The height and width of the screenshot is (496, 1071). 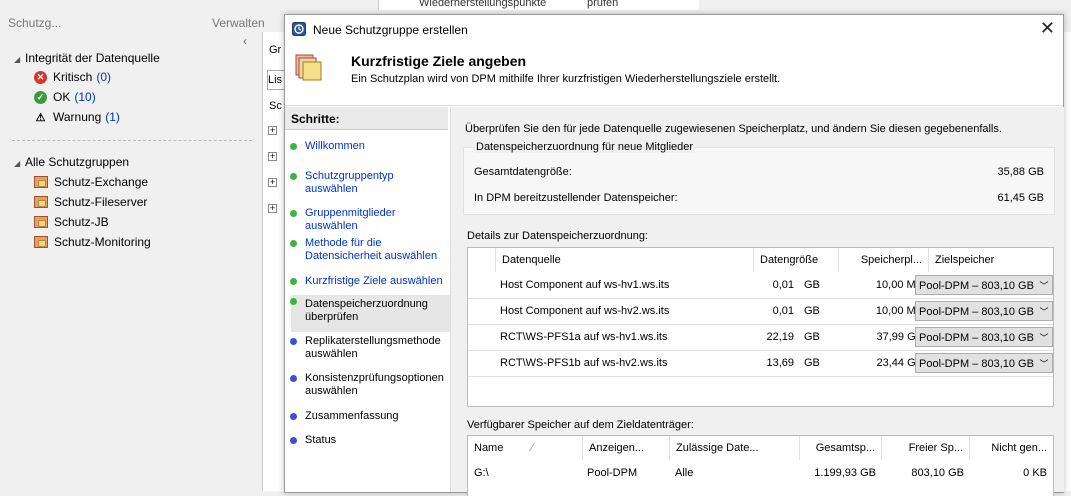 I want to click on group-item-jb: Schutz-JB, so click(x=71, y=222).